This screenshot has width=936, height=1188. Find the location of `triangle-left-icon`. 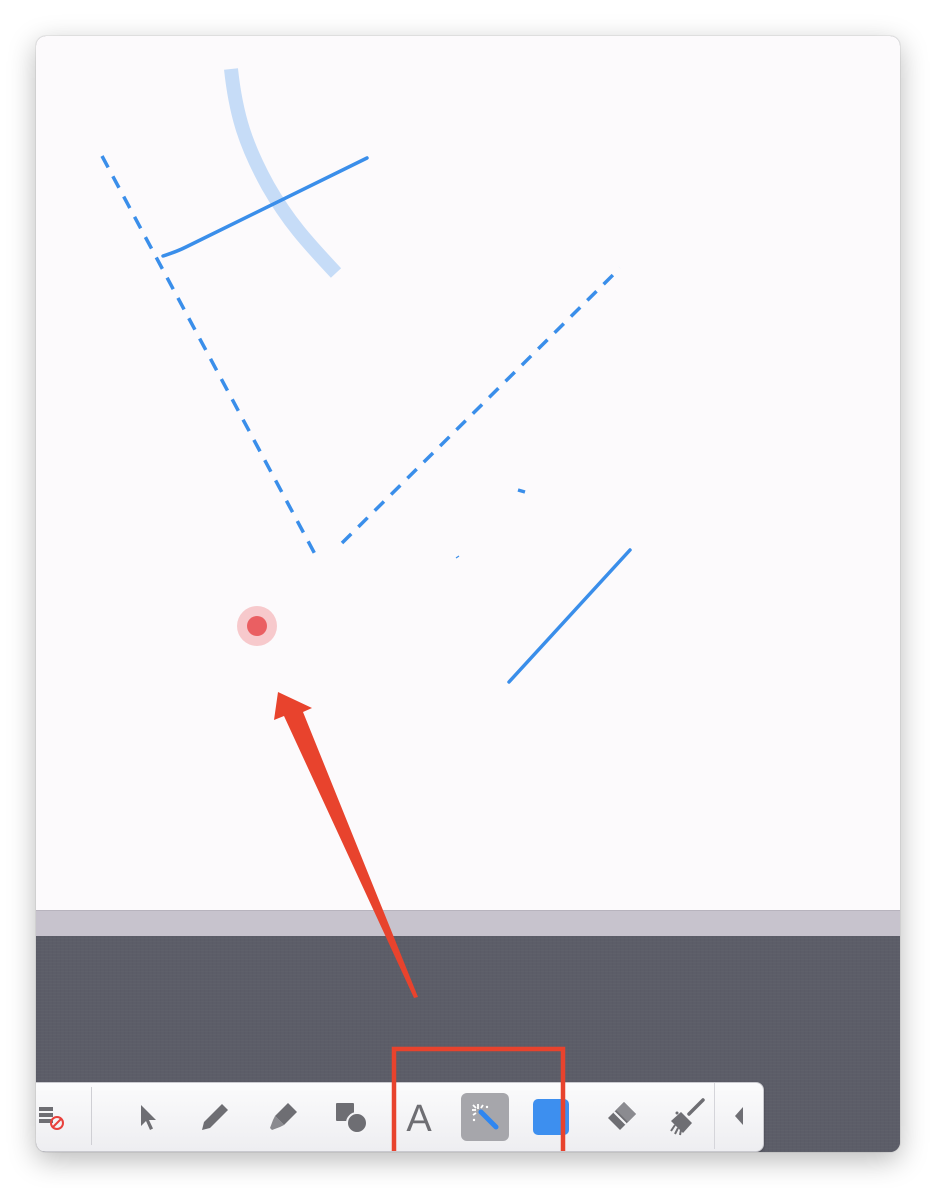

triangle-left-icon is located at coordinates (739, 1116).